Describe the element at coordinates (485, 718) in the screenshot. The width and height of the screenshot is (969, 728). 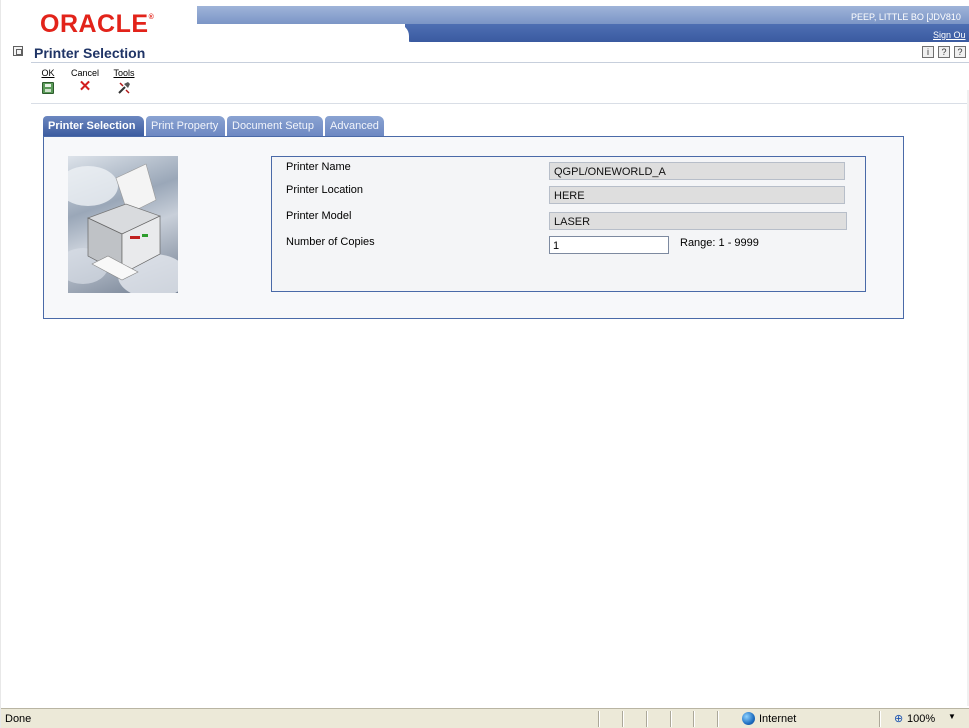
I see `status-bar: Done Internet ⊕ 100% ▼` at that location.